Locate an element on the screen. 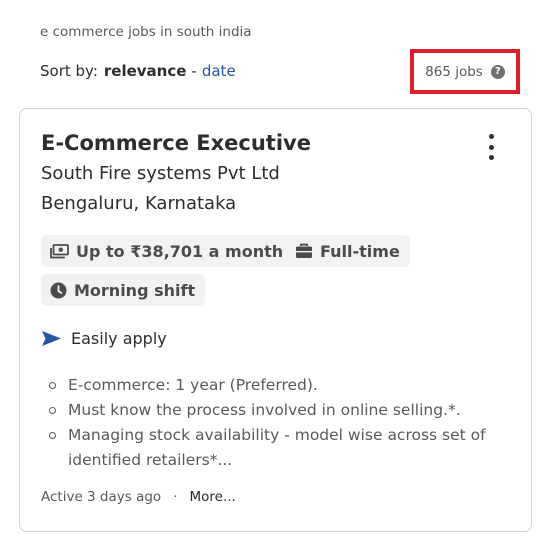  job-title: E-Commerce Executive is located at coordinates (176, 143).